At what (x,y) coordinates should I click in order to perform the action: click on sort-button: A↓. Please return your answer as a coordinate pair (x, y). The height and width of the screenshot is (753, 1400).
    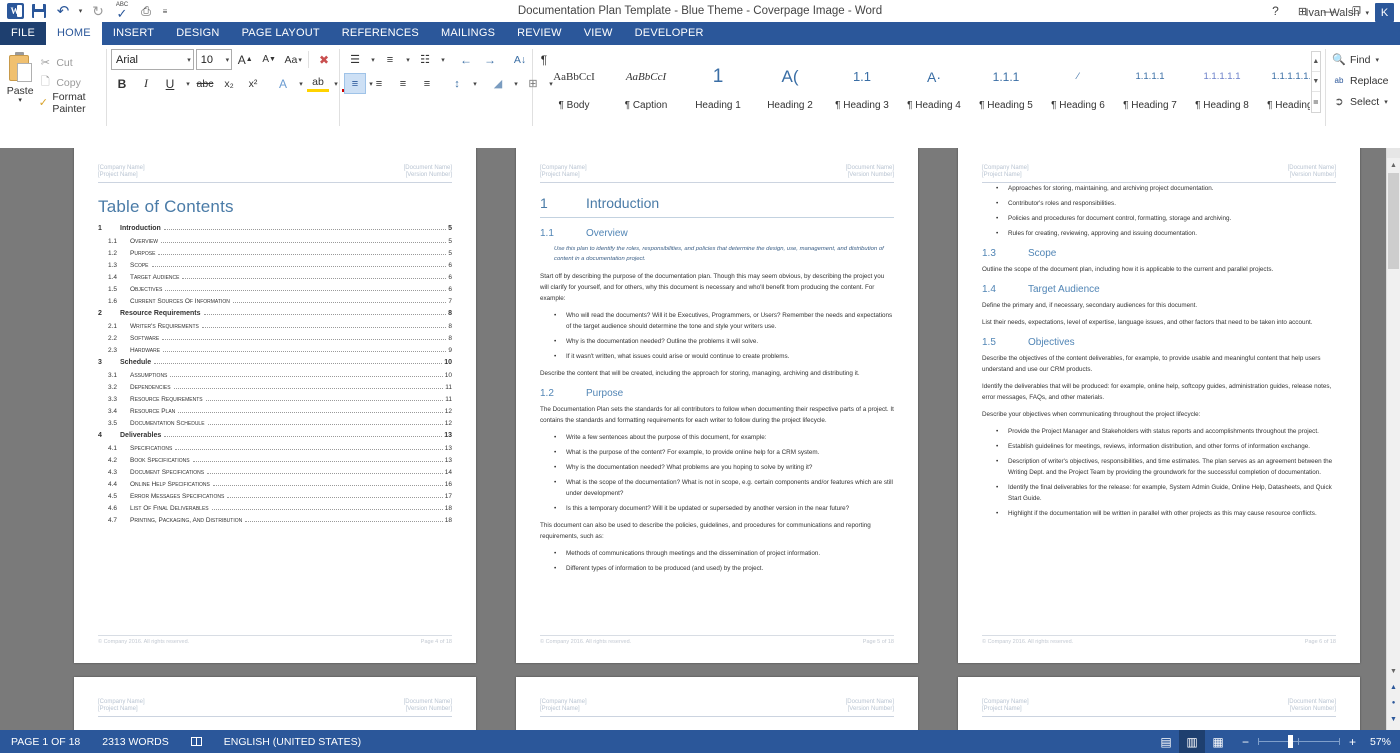
    Looking at the image, I should click on (520, 59).